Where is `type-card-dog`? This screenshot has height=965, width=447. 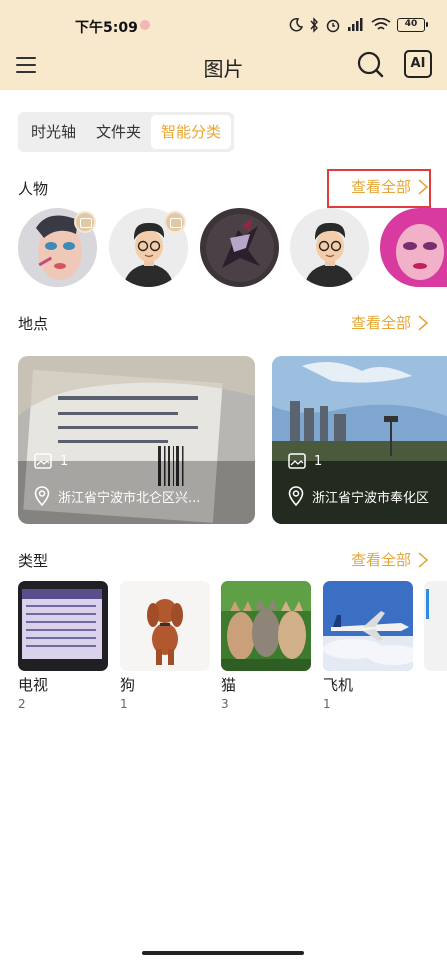 type-card-dog is located at coordinates (165, 626).